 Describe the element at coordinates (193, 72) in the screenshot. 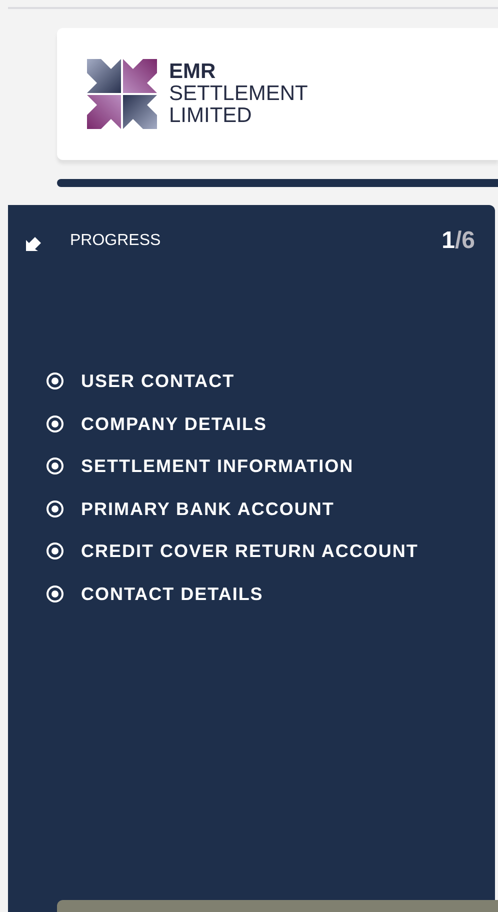

I see `logo-text: EMR` at that location.